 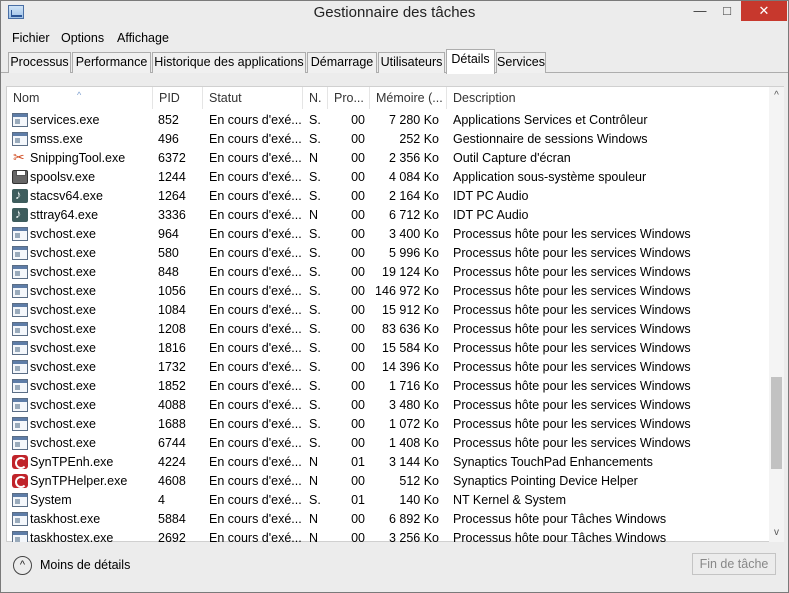 I want to click on process-memory: 3 256 Ko, so click(x=413, y=536).